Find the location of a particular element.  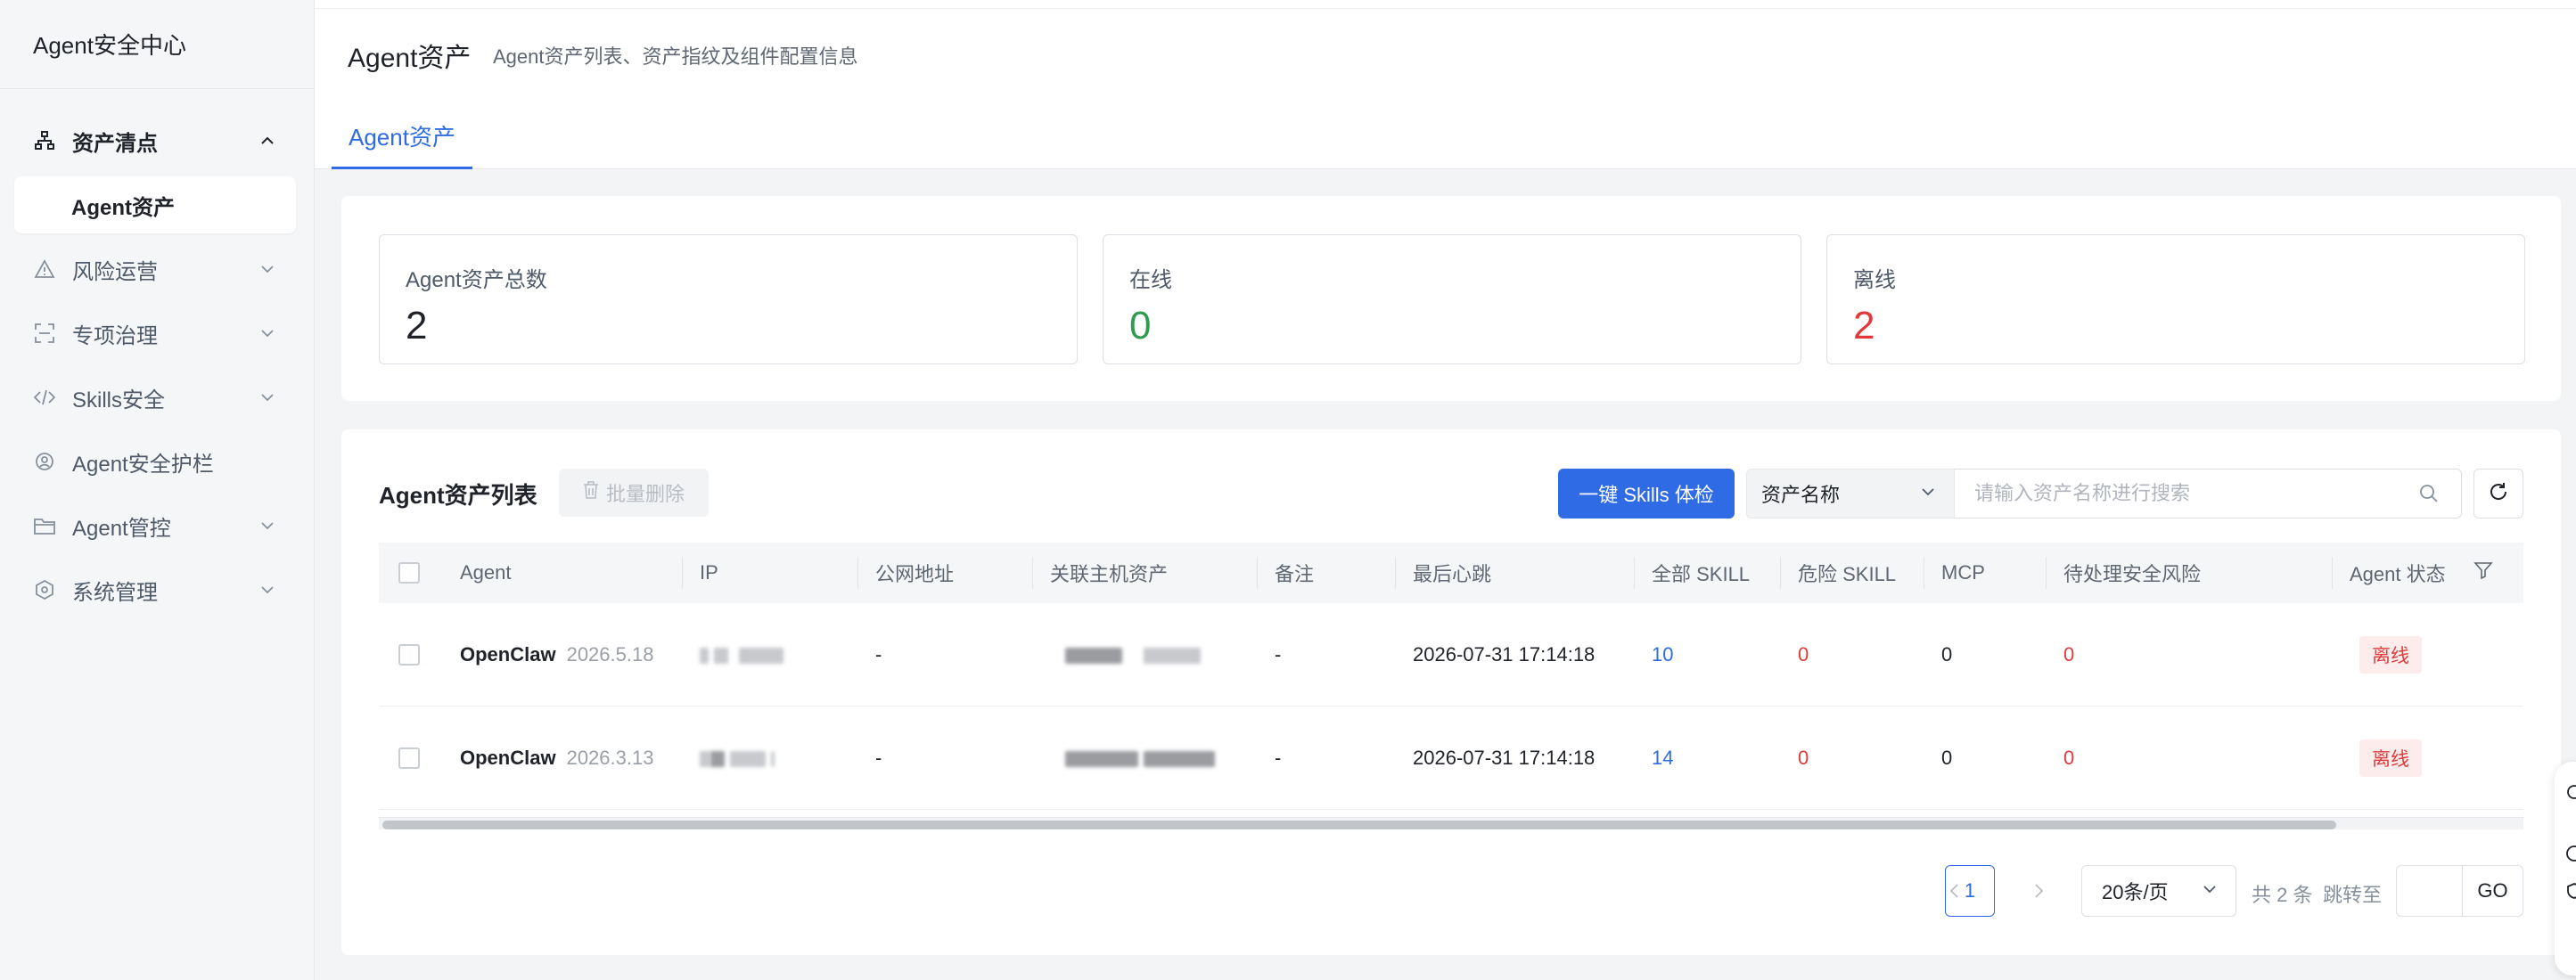

sidebar-item-agent-control: Agent管控 is located at coordinates (157, 526).